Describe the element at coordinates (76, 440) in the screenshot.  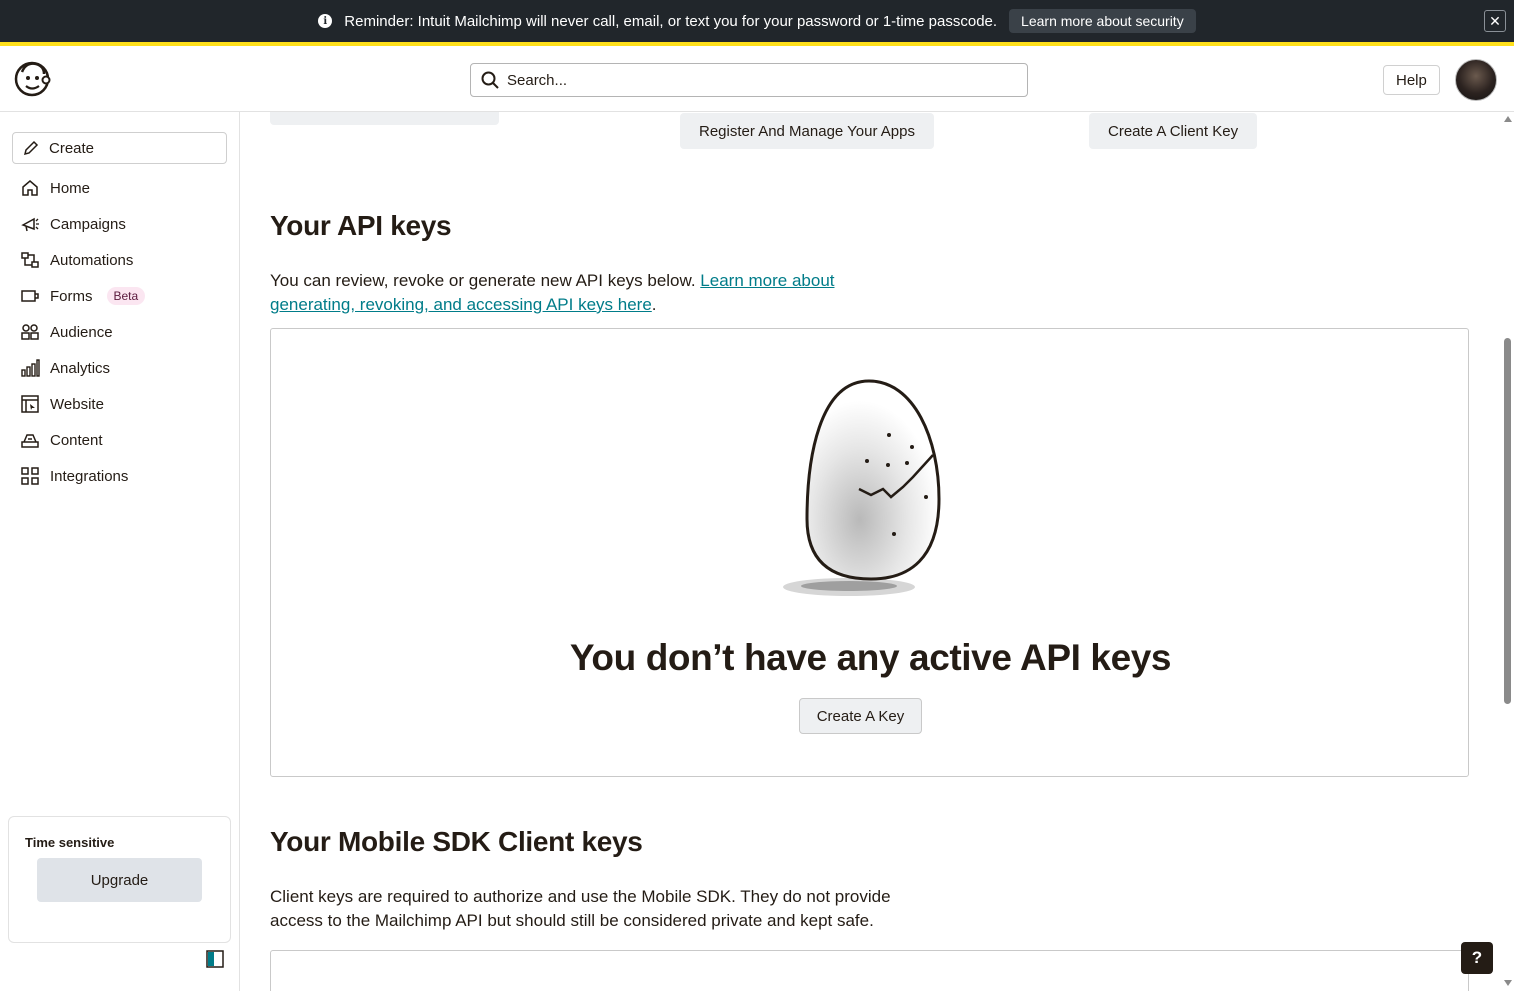
I see `sidebar-item-label: Content` at that location.